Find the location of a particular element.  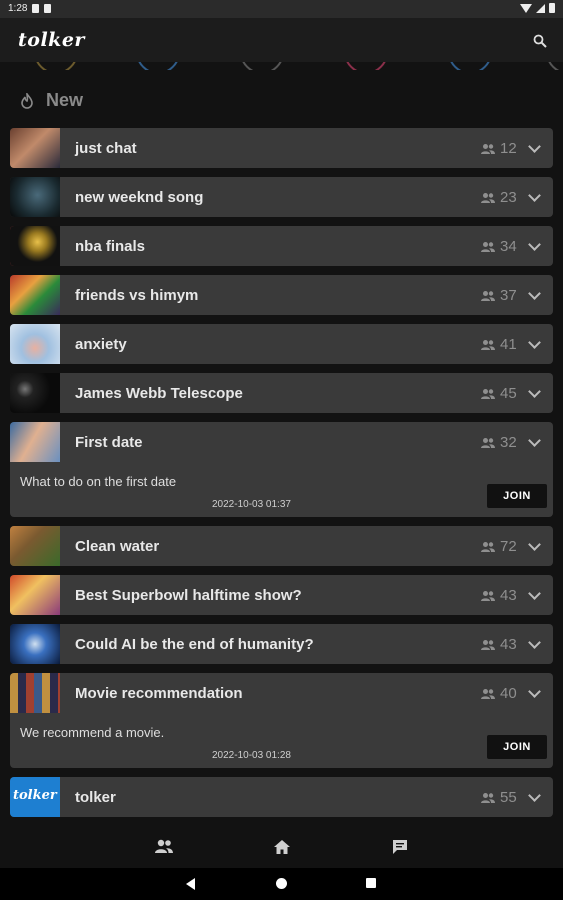

member-count: 45 is located at coordinates (508, 393).